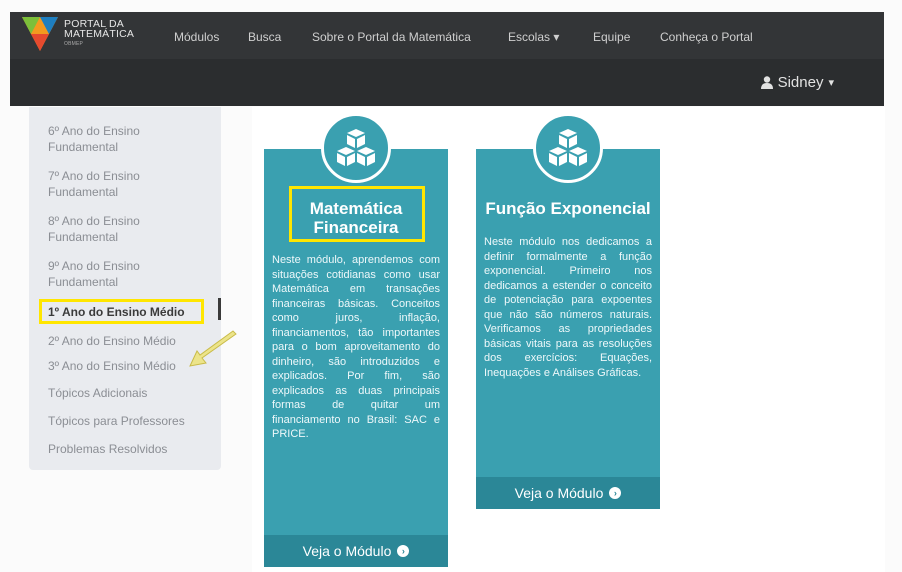 The width and height of the screenshot is (902, 572). I want to click on user-menu: Sidney ▾, so click(797, 82).